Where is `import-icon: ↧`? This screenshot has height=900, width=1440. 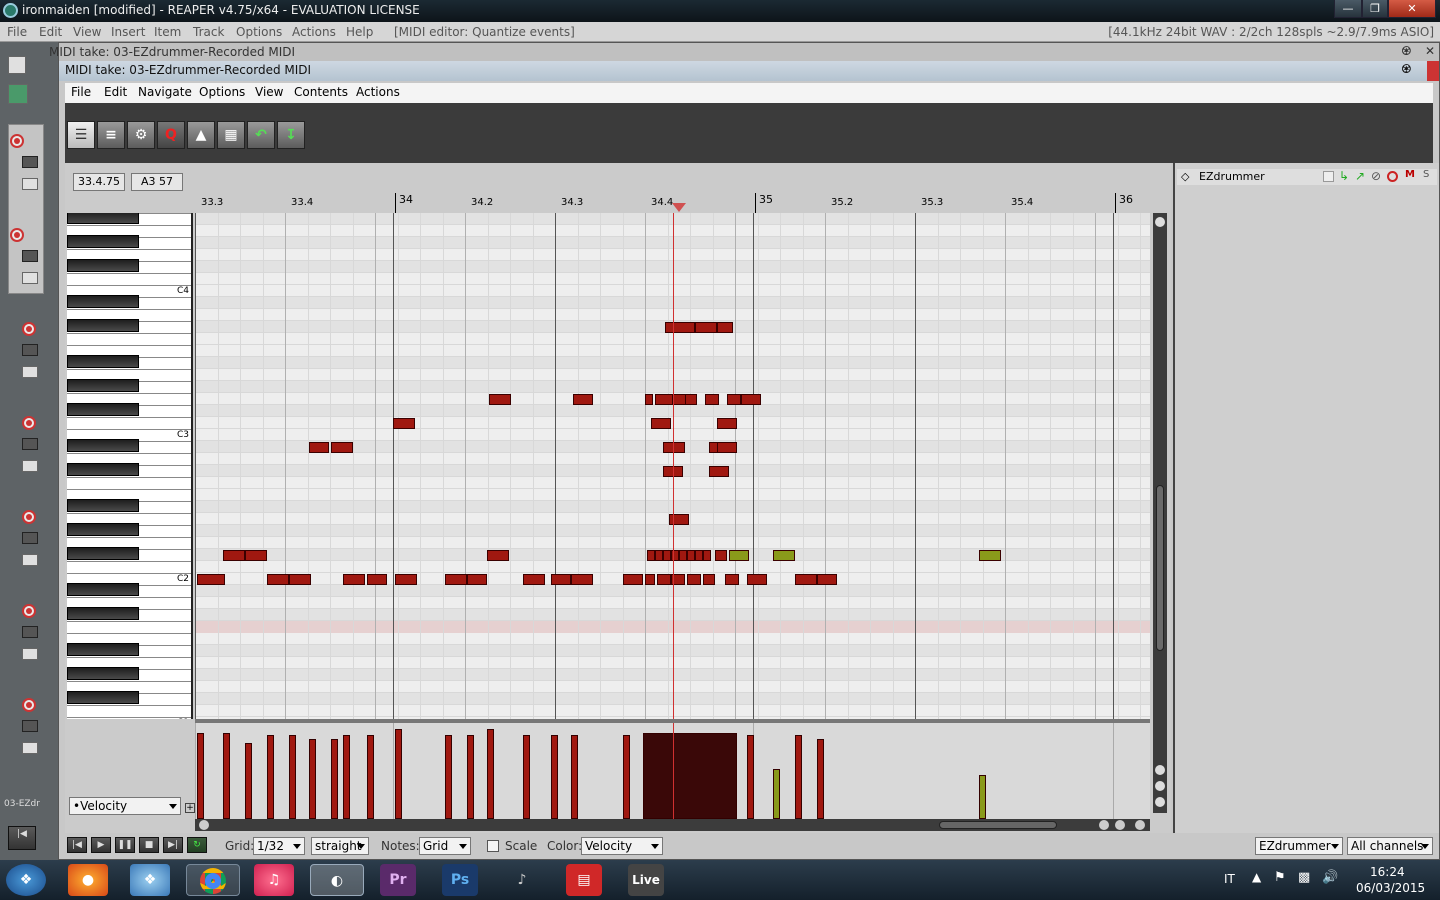
import-icon: ↧ is located at coordinates (291, 135).